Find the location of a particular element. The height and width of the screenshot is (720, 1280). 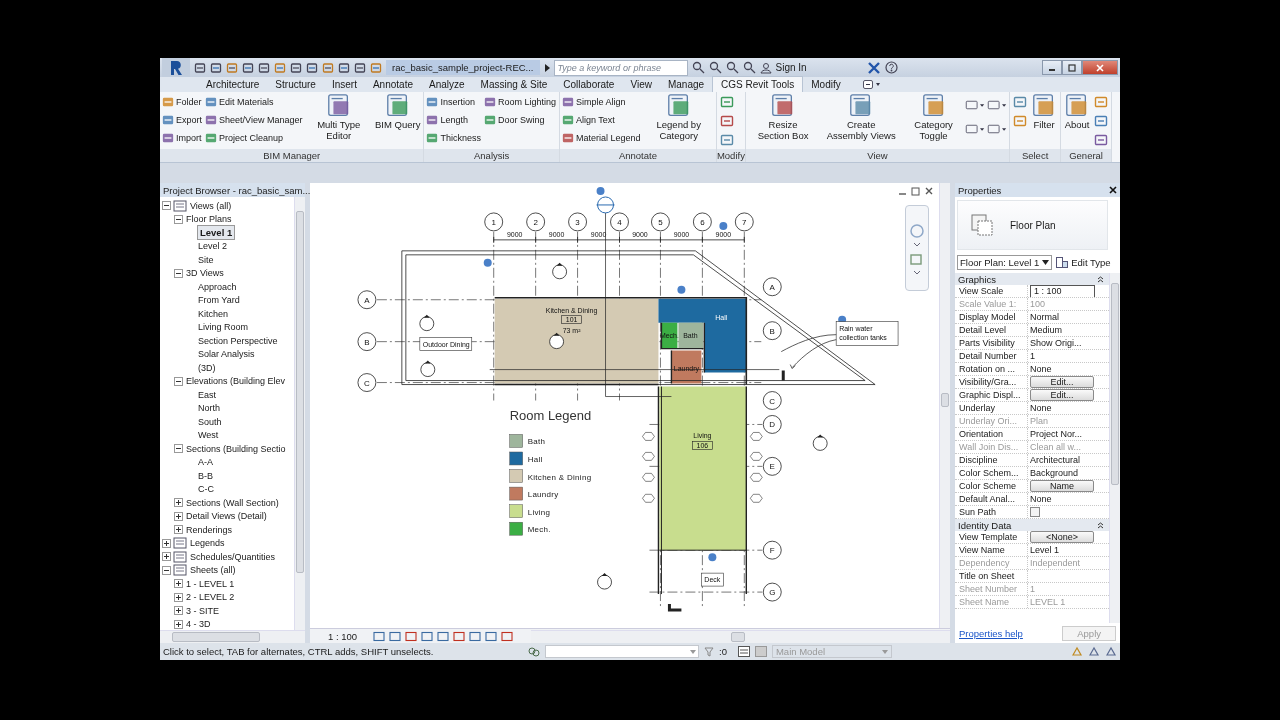

ribbon-tab: Structure is located at coordinates (295, 84).